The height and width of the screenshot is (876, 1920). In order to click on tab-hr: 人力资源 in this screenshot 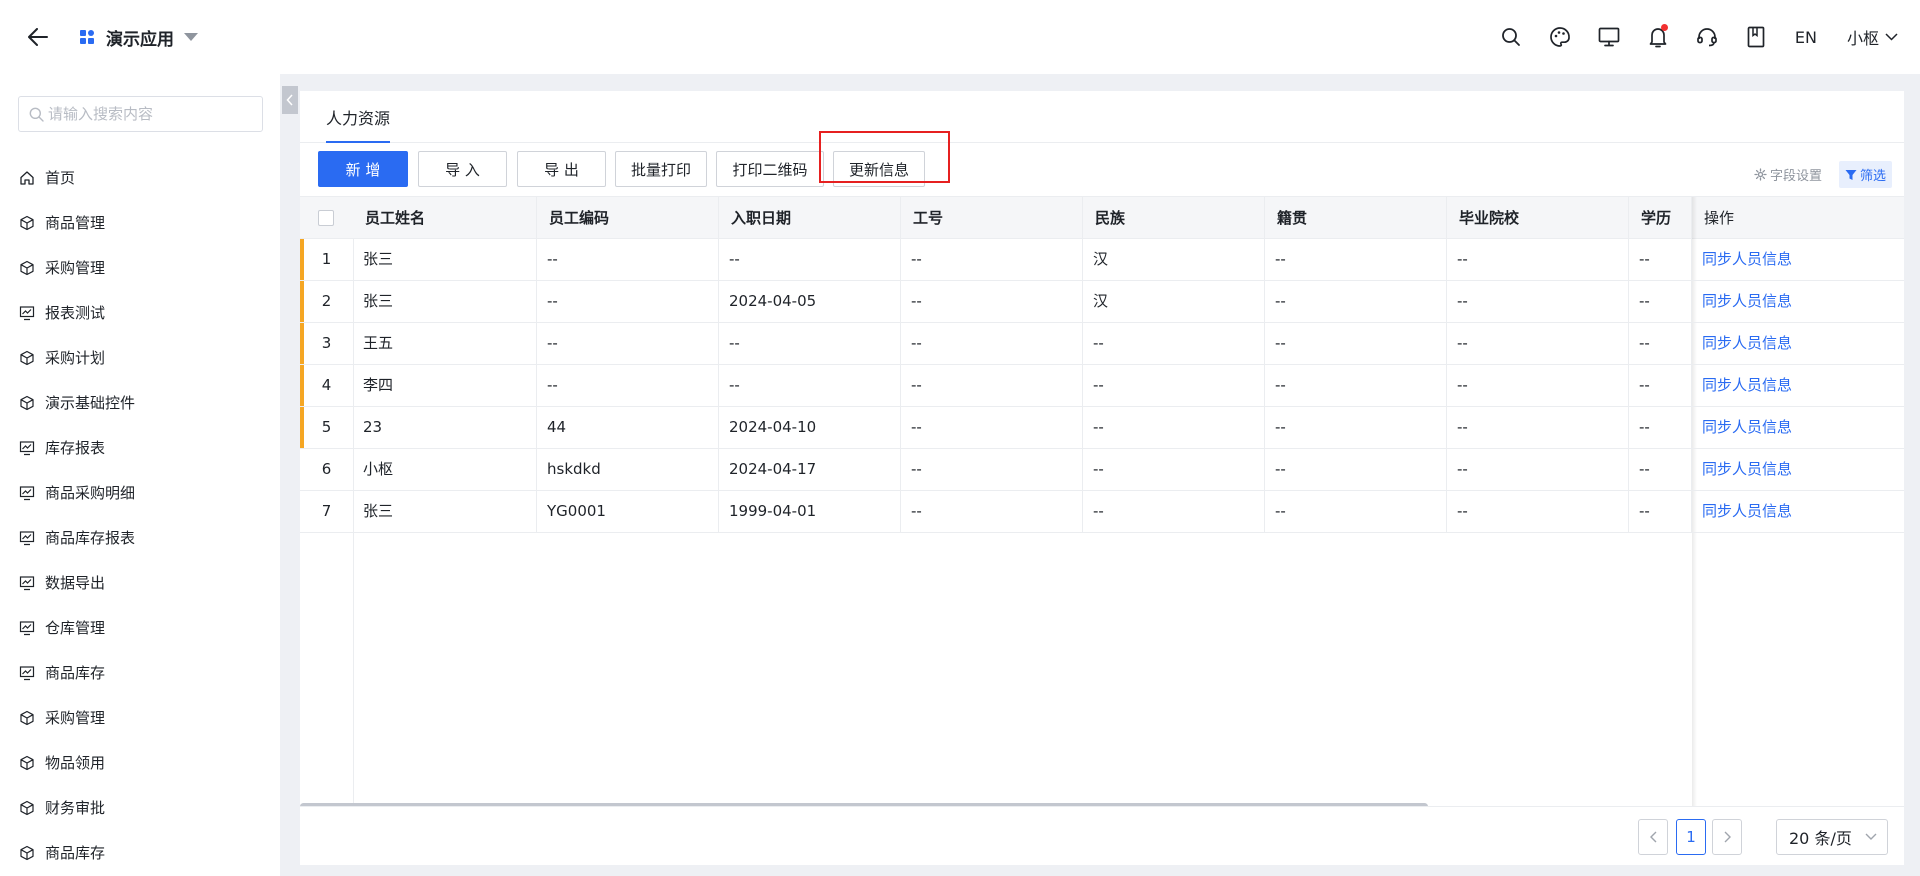, I will do `click(358, 124)`.